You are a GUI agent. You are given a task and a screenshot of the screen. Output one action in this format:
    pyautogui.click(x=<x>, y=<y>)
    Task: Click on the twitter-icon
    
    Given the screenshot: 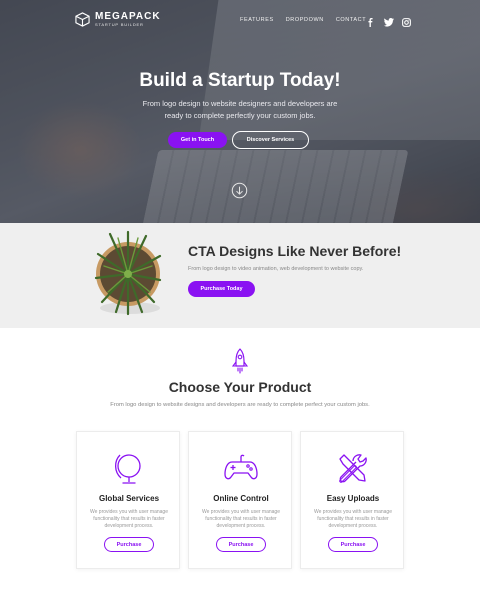 What is the action you would take?
    pyautogui.click(x=389, y=20)
    